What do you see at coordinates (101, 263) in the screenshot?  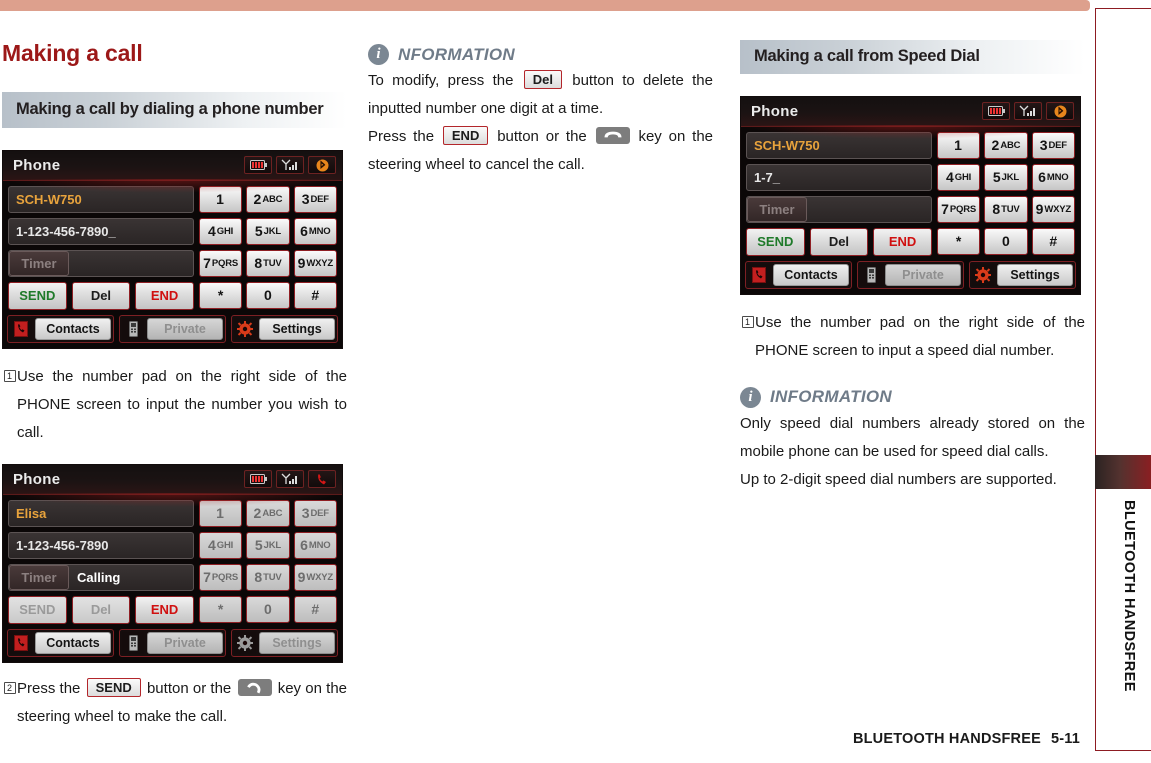 I see `timer-field: Timer` at bounding box center [101, 263].